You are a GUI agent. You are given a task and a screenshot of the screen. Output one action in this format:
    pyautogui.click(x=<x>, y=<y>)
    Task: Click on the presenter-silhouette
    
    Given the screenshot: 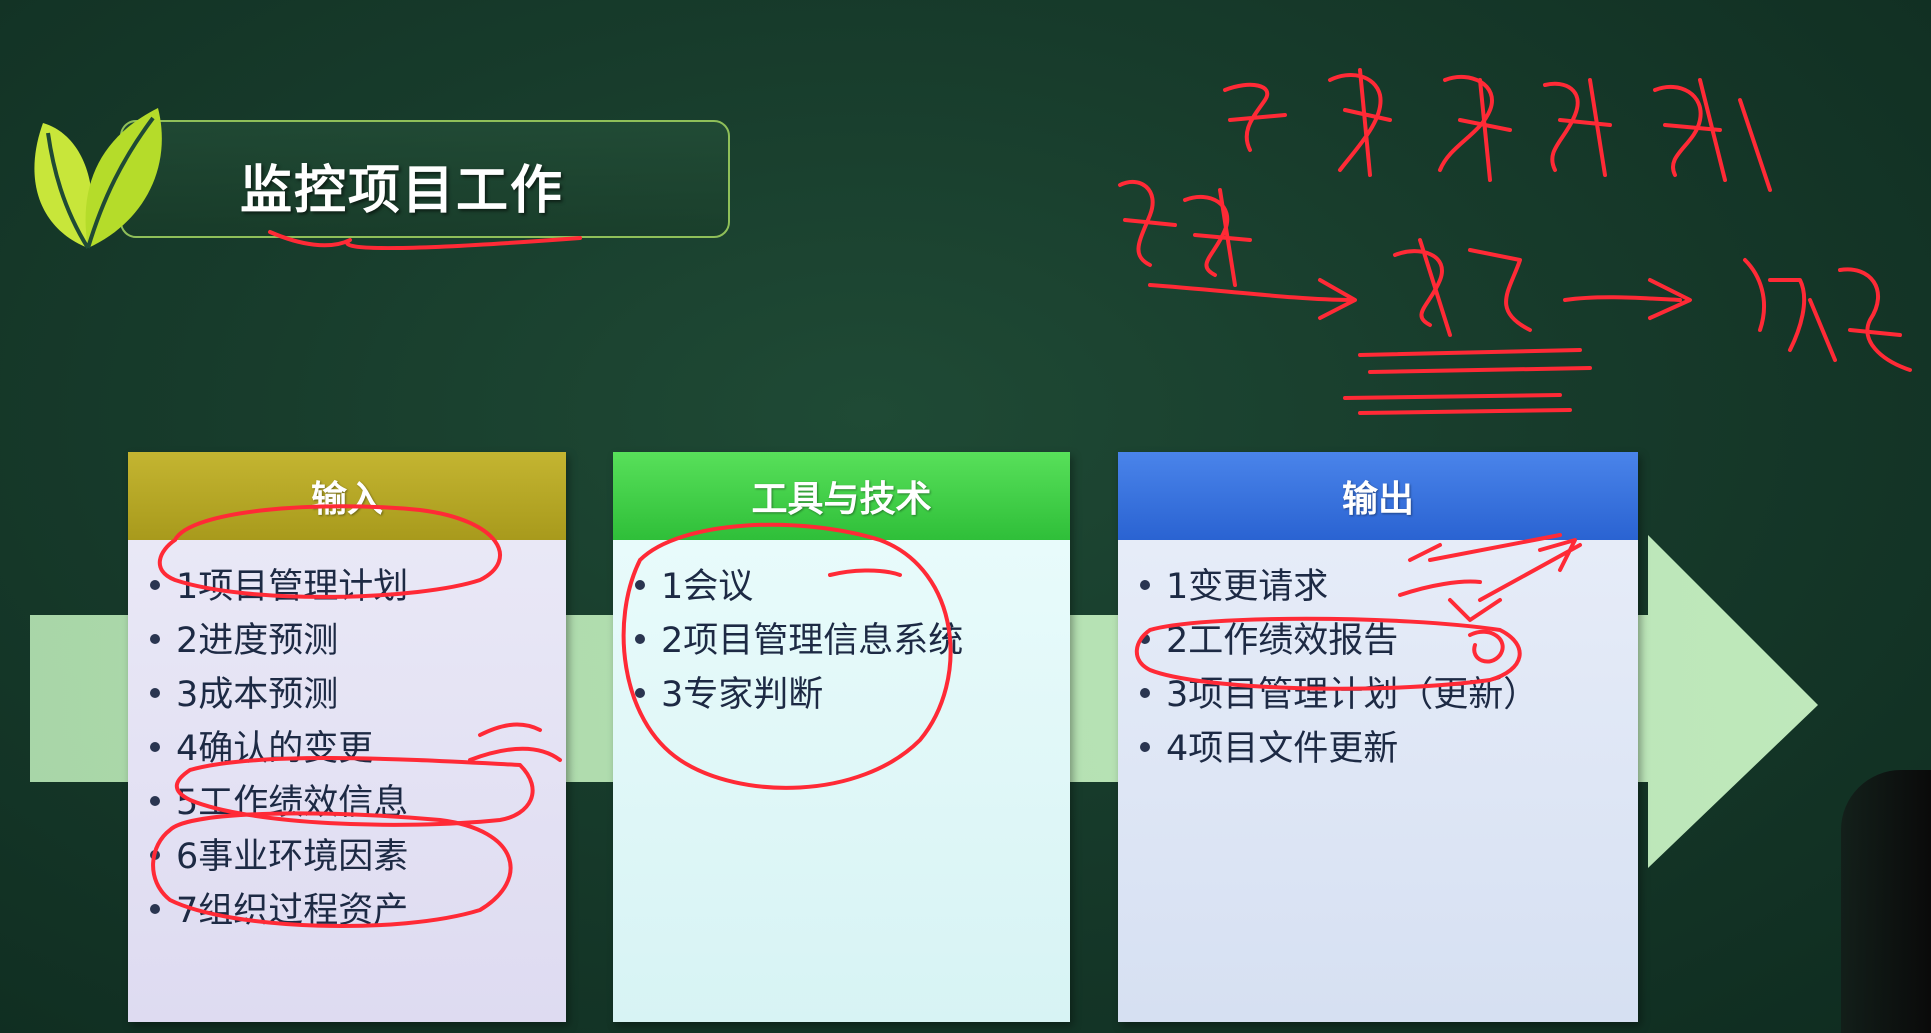 What is the action you would take?
    pyautogui.click(x=1886, y=901)
    